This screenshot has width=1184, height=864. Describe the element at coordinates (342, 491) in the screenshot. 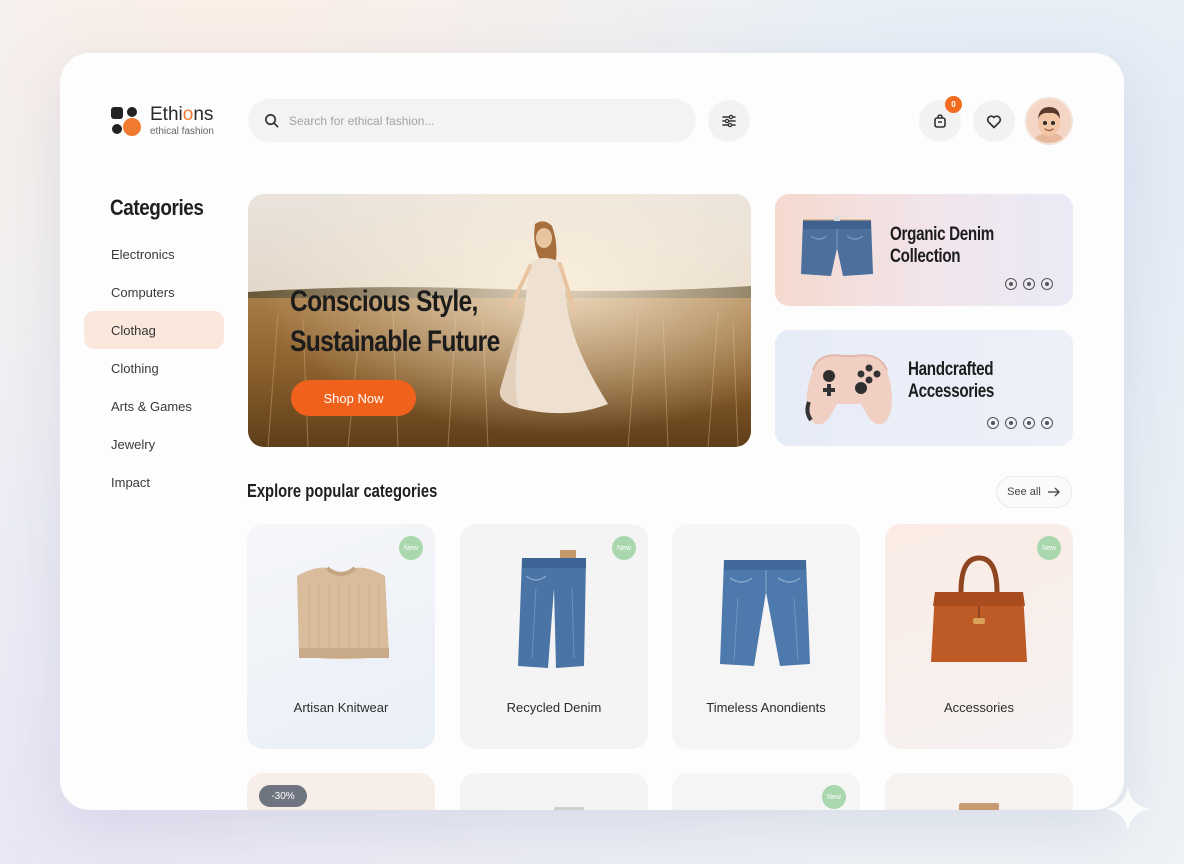

I see `explore-heading: Explore popular categories` at that location.